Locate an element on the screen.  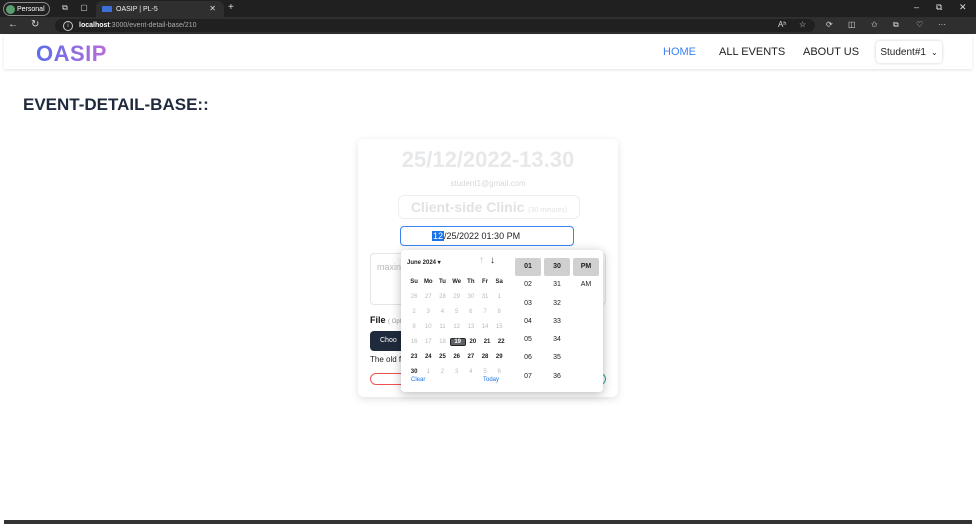
hours-option: 07 is located at coordinates (528, 377).